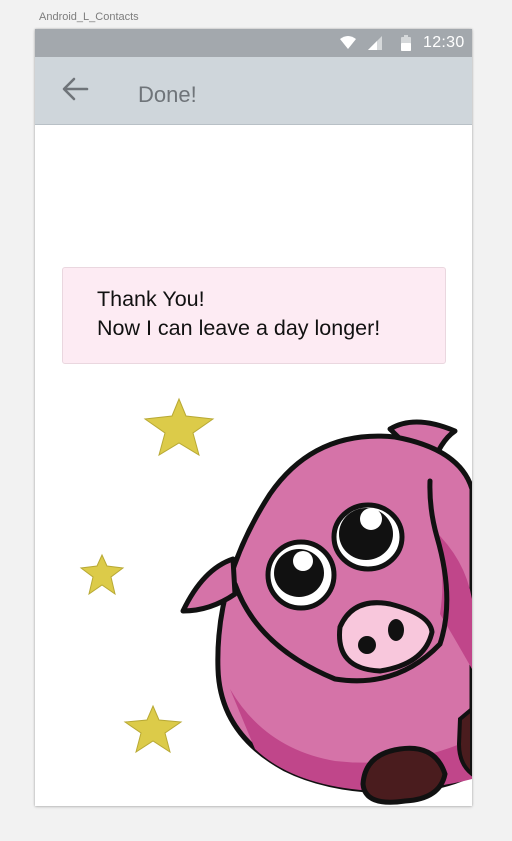 The image size is (512, 841). Describe the element at coordinates (151, 299) in the screenshot. I see `message-line-1: Thank You!` at that location.